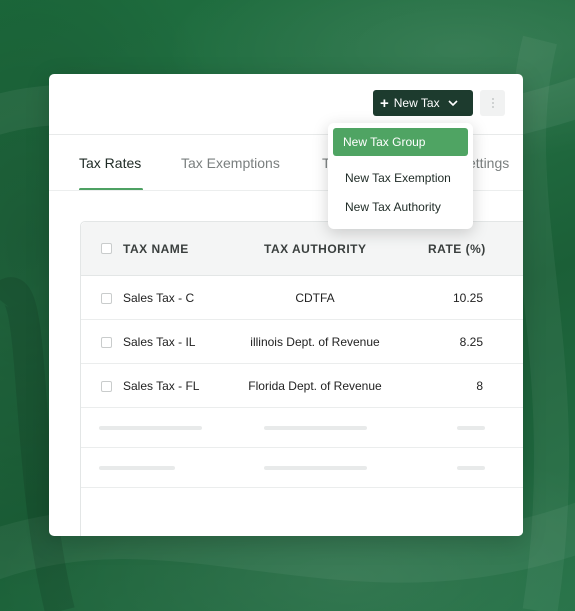 The width and height of the screenshot is (575, 611). Describe the element at coordinates (106, 248) in the screenshot. I see `select-all-checkbox` at that location.